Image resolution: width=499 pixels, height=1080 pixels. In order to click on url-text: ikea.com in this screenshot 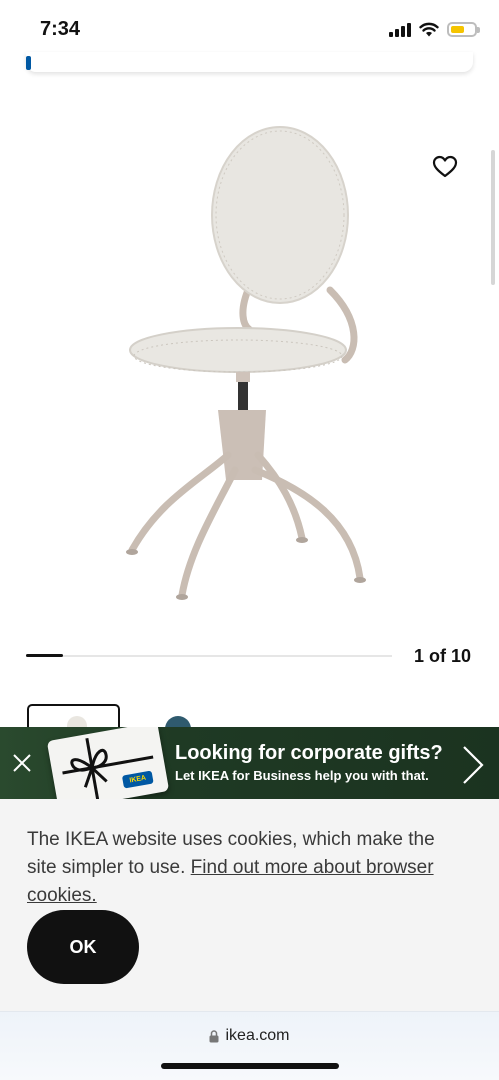, I will do `click(257, 1035)`.